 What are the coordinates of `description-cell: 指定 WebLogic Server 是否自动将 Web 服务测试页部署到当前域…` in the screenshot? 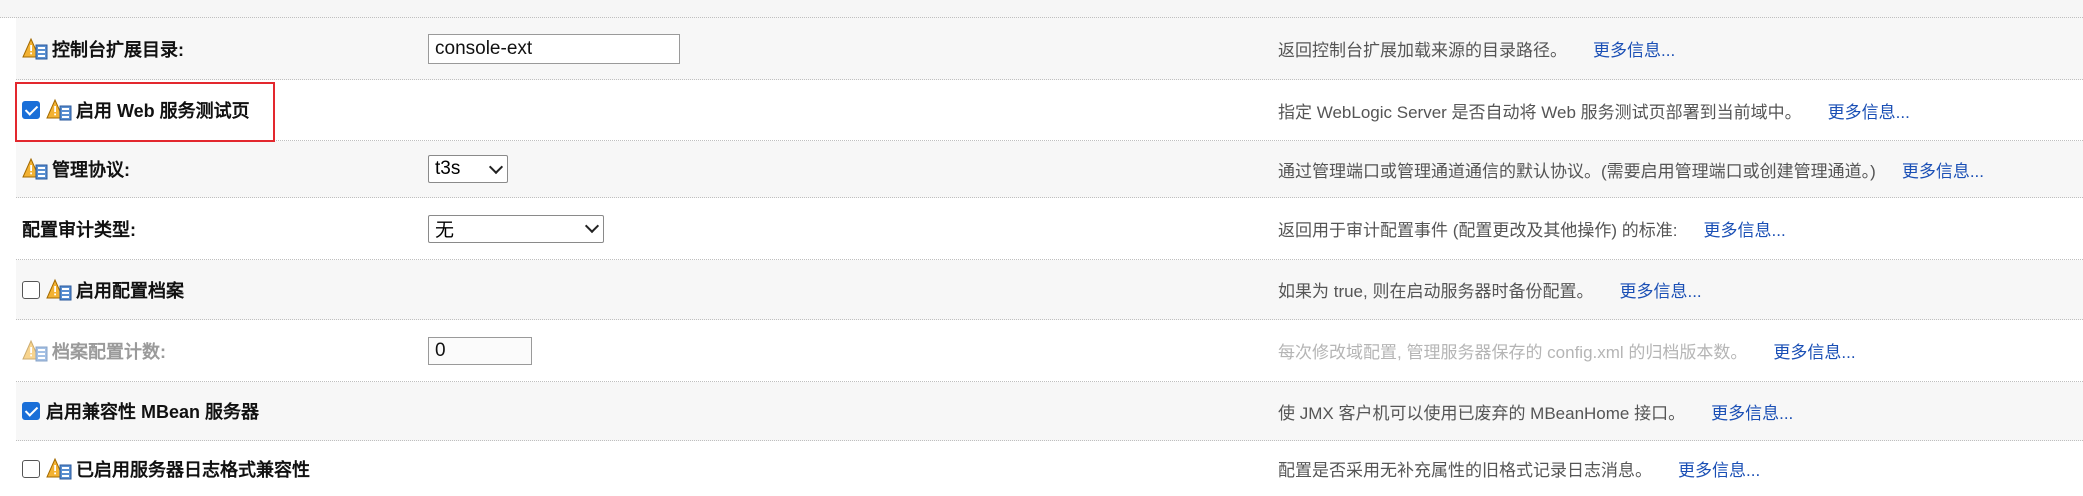 It's located at (1594, 110).